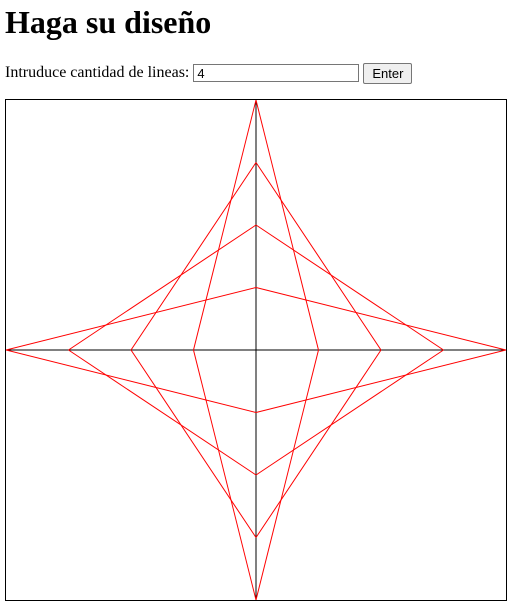 This screenshot has width=512, height=602. Describe the element at coordinates (108, 22) in the screenshot. I see `page-title: Haga su diseño` at that location.